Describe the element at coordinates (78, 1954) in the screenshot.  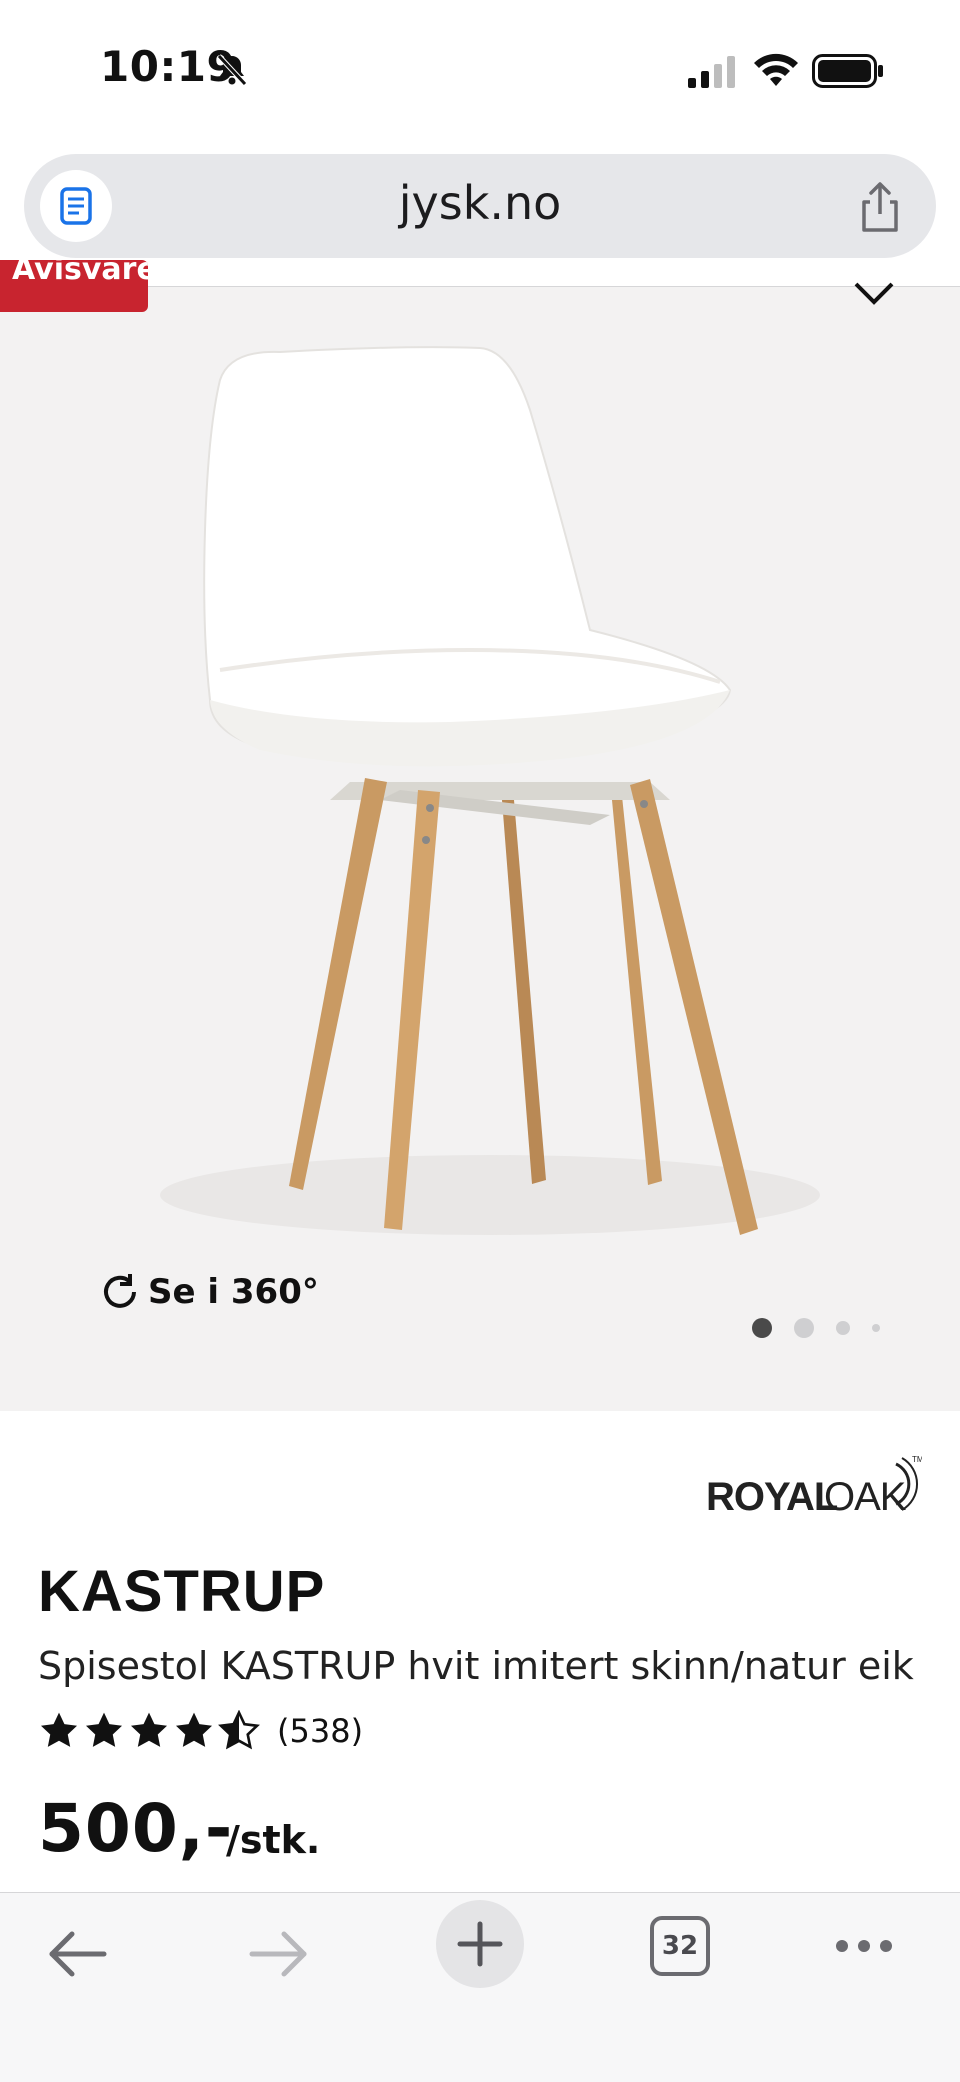
I see `back-arrow-icon` at that location.